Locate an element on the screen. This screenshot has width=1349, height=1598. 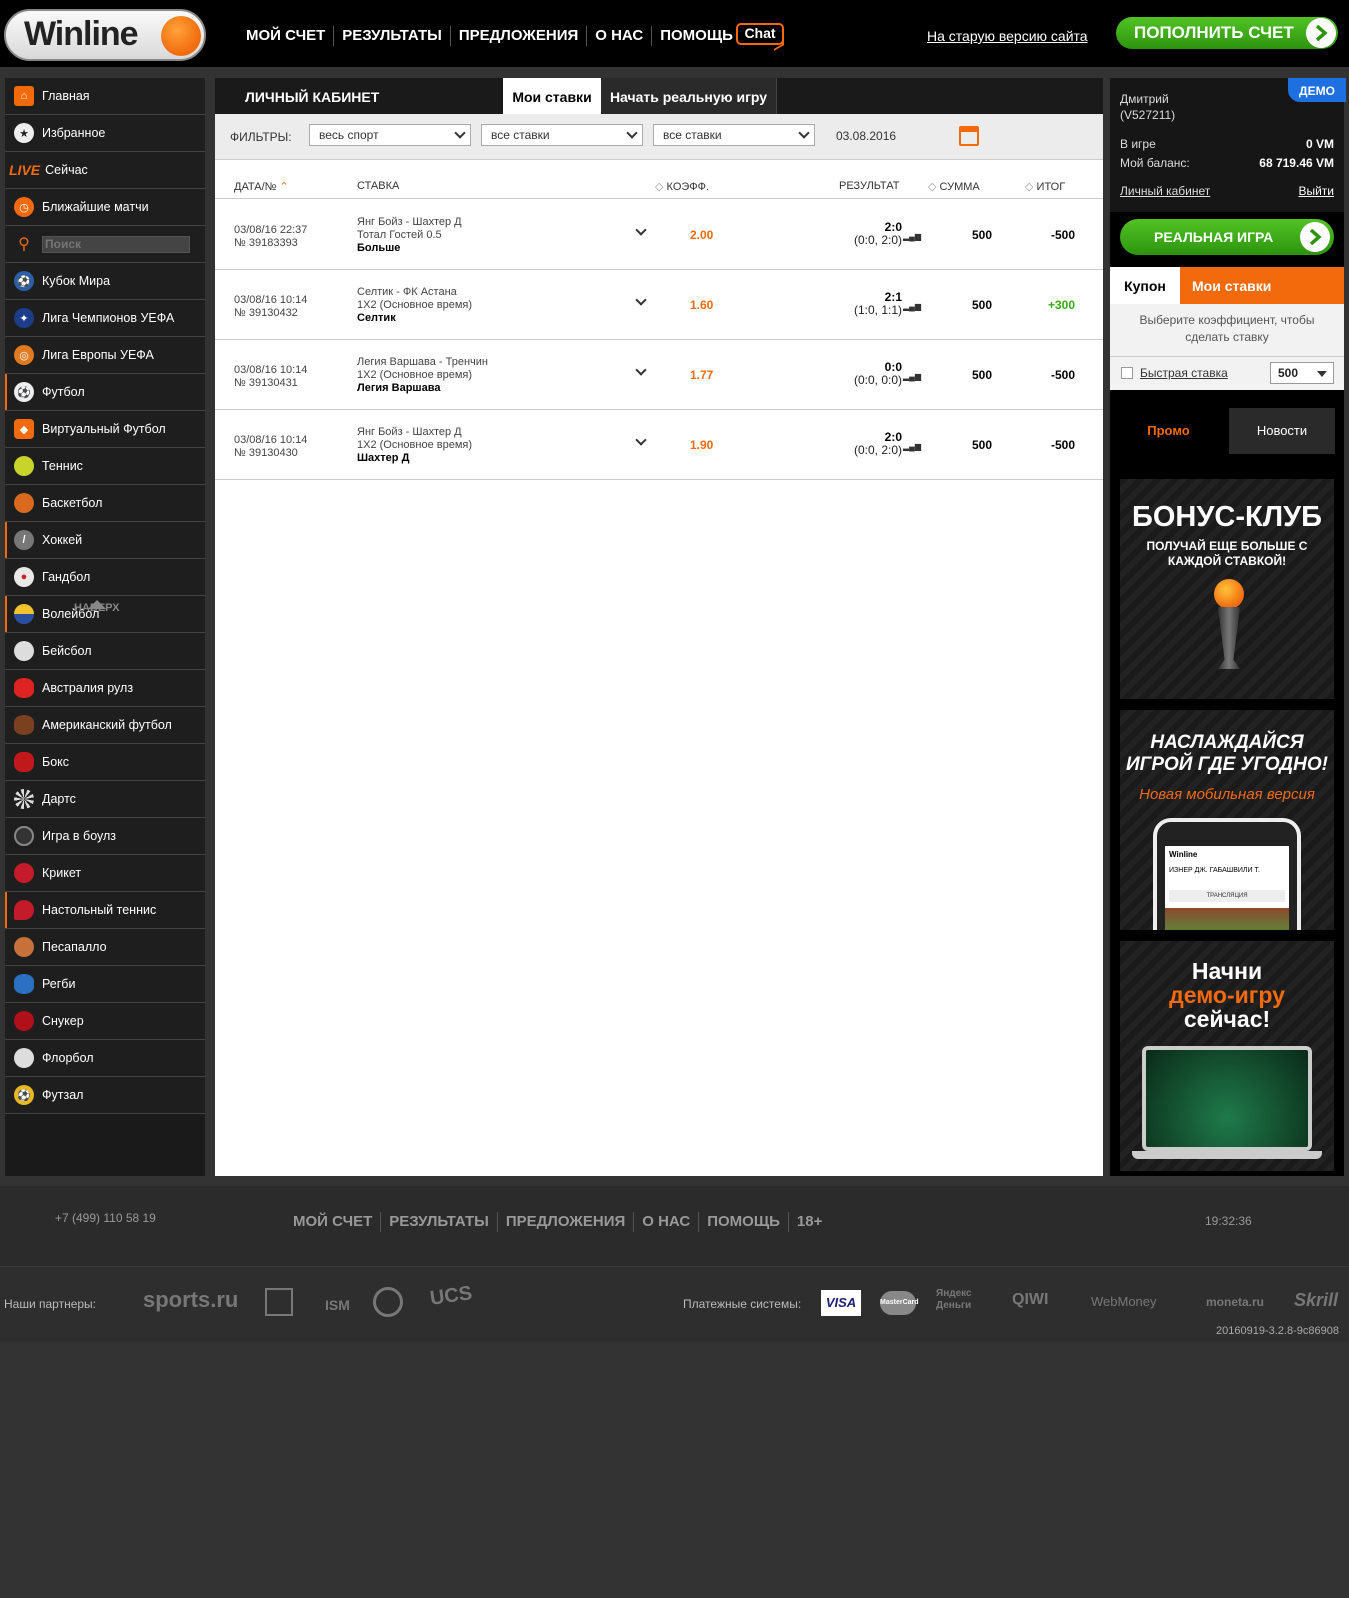
cabinet-link: Личный кабинет is located at coordinates (1165, 191).